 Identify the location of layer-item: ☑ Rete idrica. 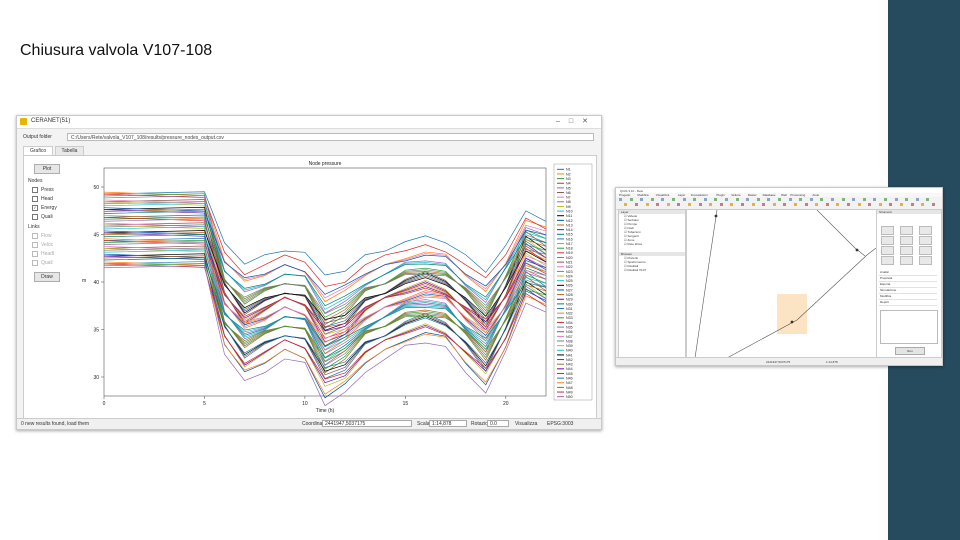
(652, 244).